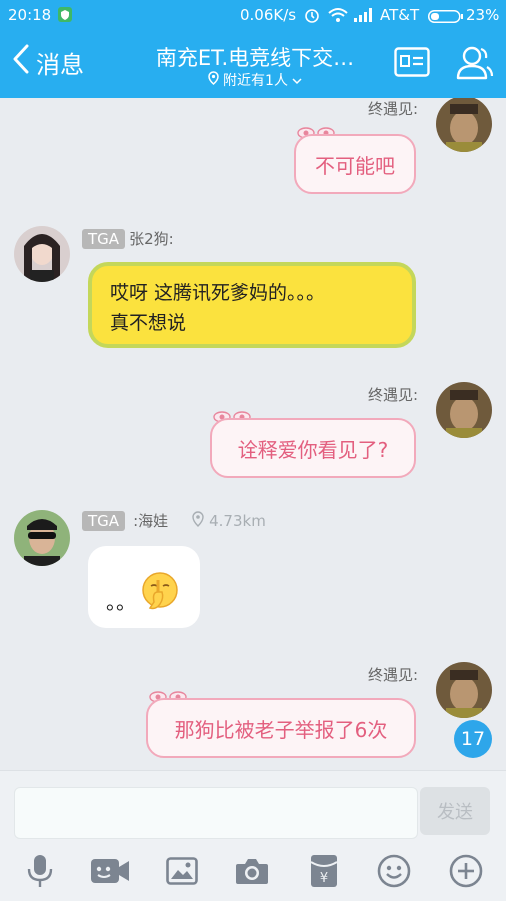 The height and width of the screenshot is (901, 506). What do you see at coordinates (151, 239) in the screenshot?
I see `sender-name: 张2狗:` at bounding box center [151, 239].